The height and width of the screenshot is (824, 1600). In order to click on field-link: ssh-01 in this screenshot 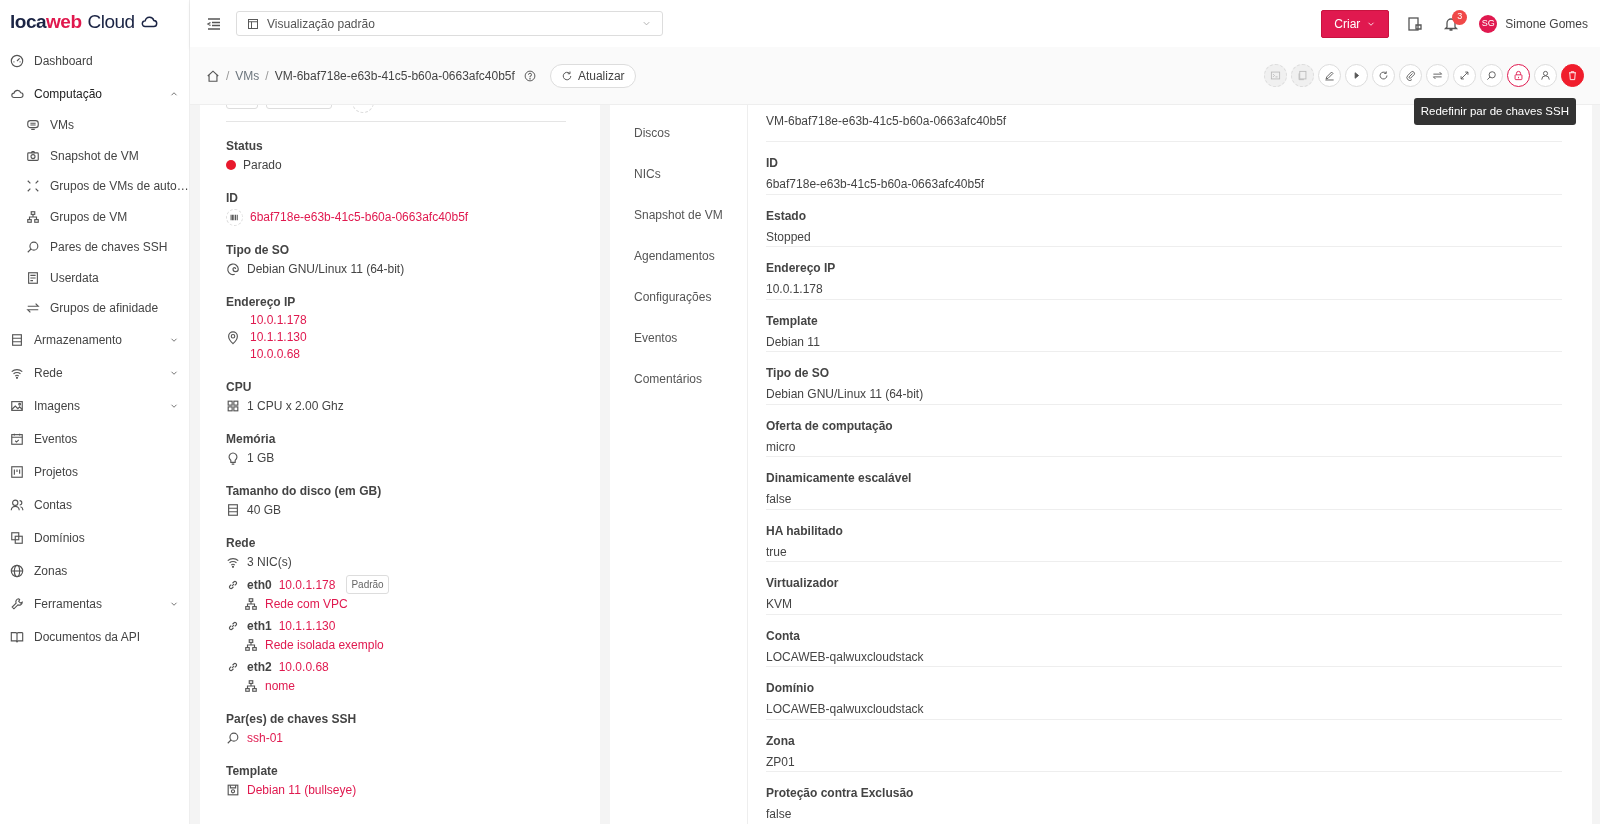, I will do `click(265, 738)`.